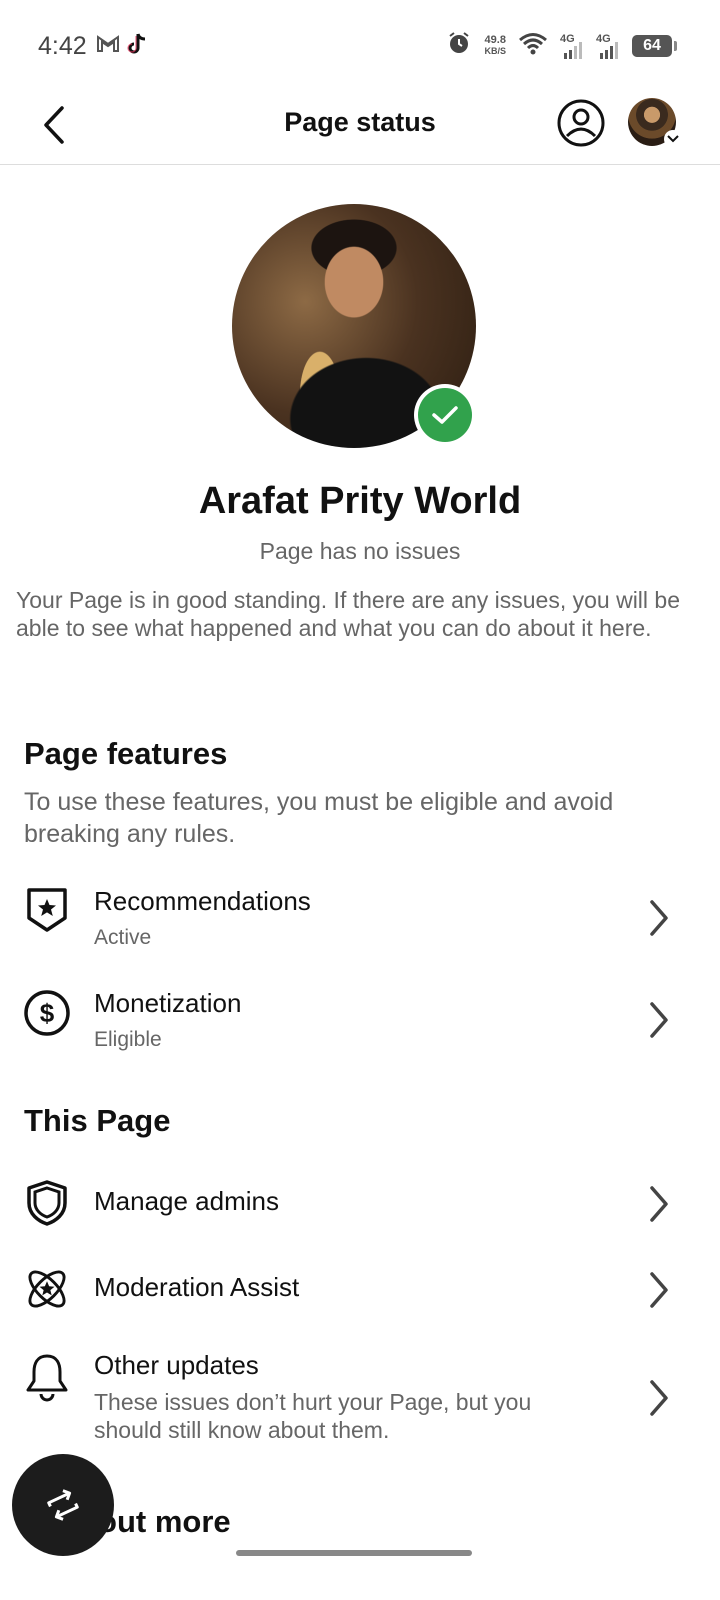 The width and height of the screenshot is (720, 1600). I want to click on wifi-icon, so click(533, 45).